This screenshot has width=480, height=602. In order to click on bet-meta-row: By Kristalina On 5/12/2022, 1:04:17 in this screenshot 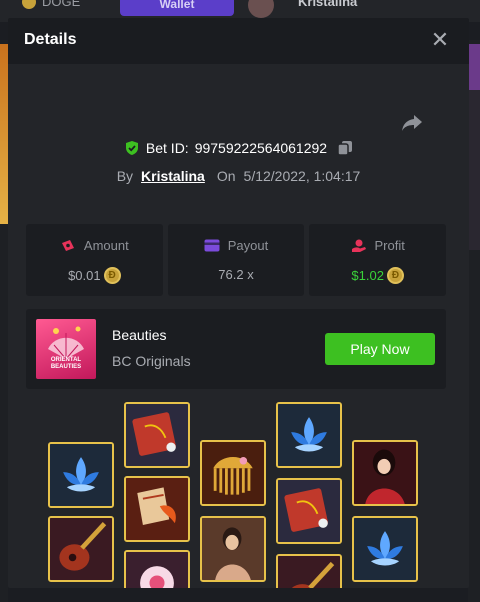, I will do `click(238, 176)`.